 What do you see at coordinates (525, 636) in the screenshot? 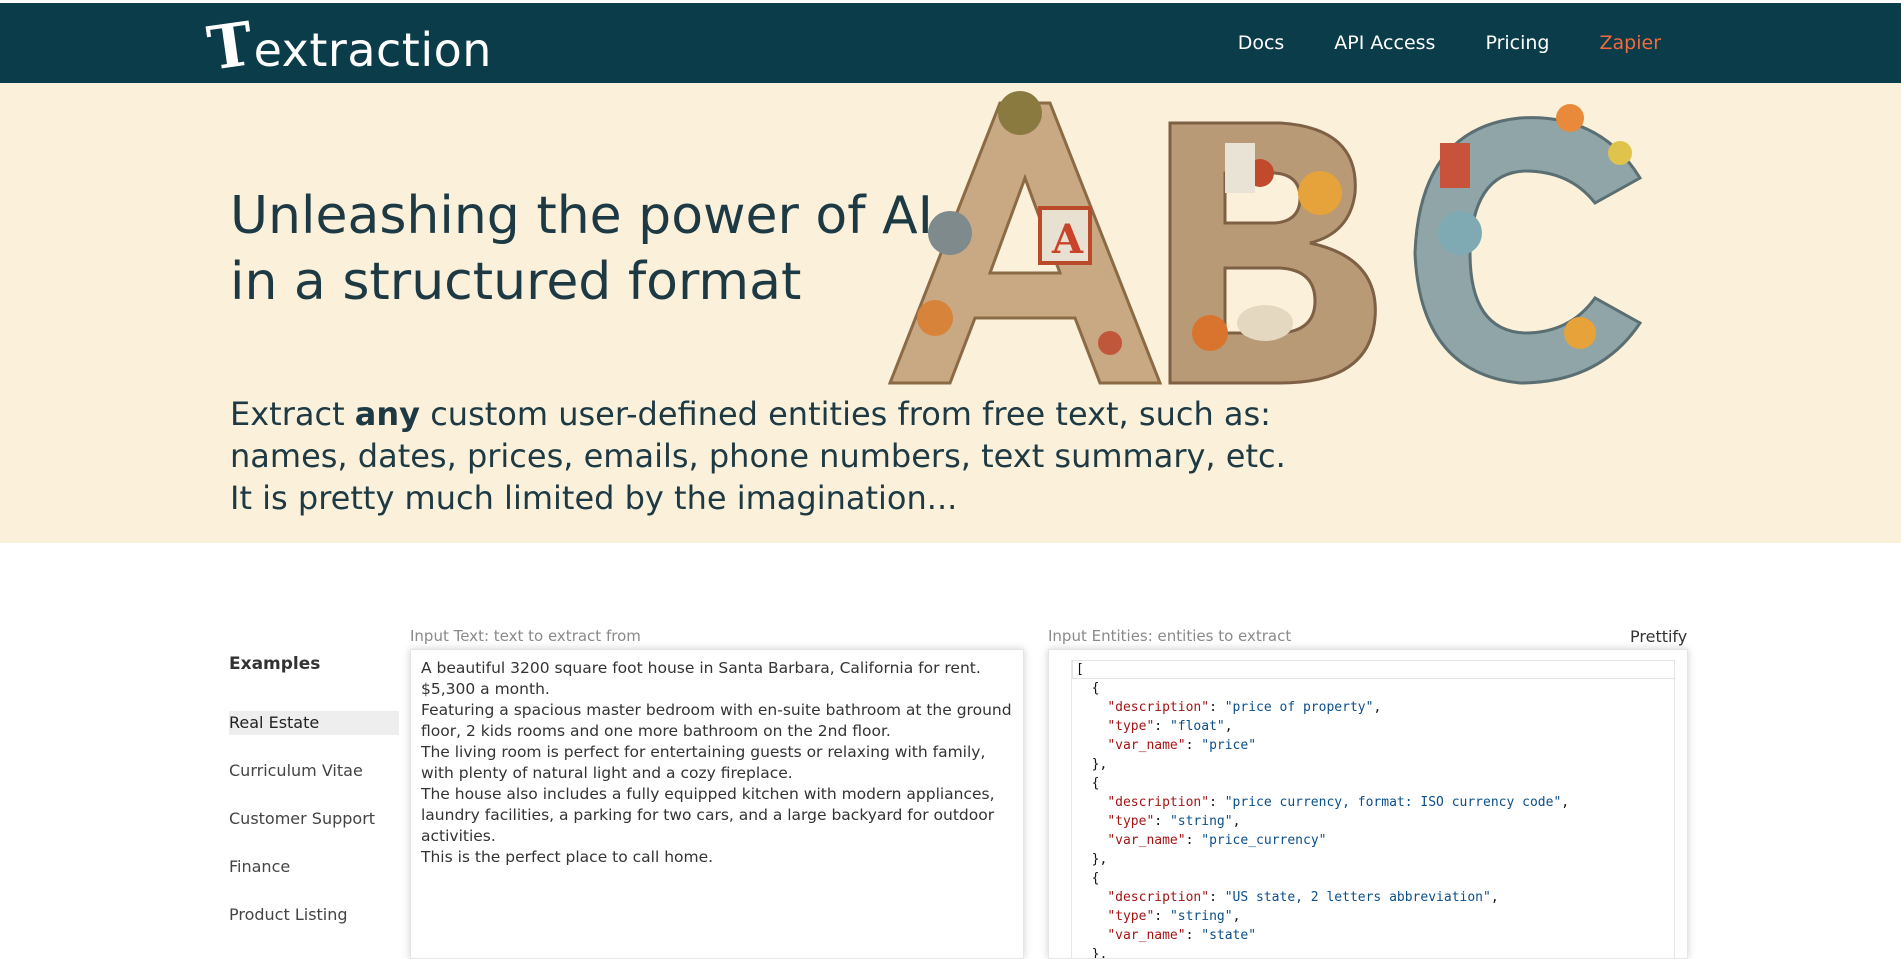
I see `input-text-label: Input Text: text to extract from` at bounding box center [525, 636].